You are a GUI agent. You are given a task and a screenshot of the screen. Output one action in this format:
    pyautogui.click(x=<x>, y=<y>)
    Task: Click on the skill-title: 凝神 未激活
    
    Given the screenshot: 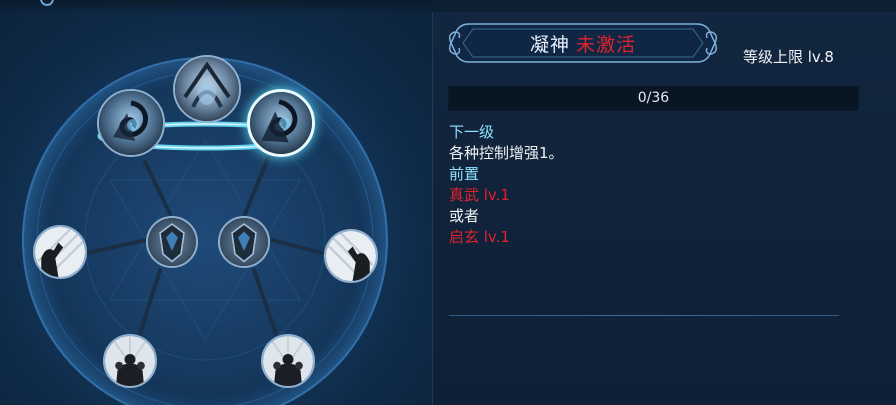 What is the action you would take?
    pyautogui.click(x=583, y=43)
    